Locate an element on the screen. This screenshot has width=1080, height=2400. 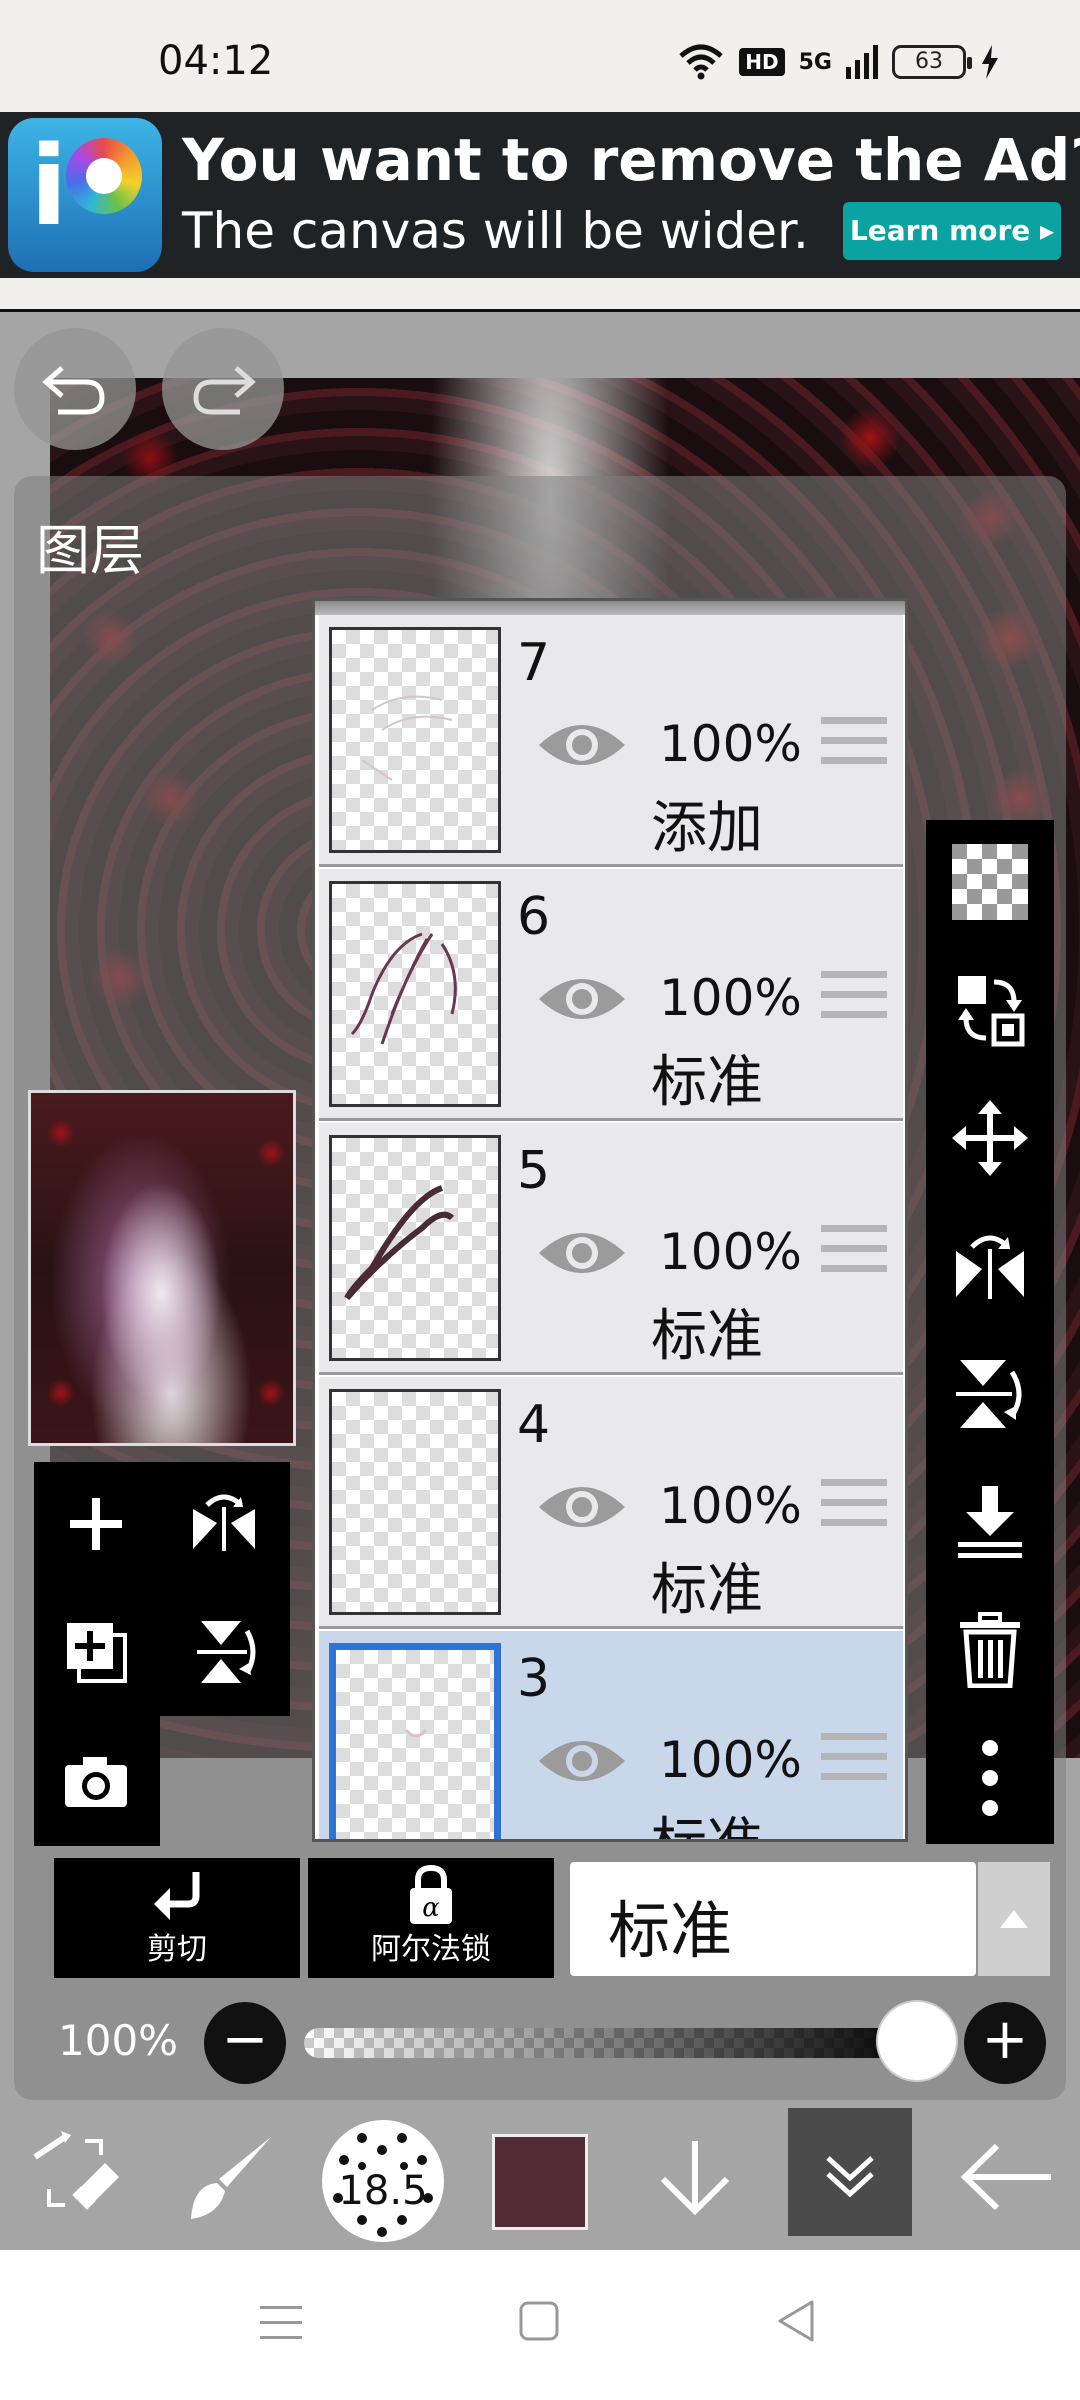
home-icon is located at coordinates (539, 2321).